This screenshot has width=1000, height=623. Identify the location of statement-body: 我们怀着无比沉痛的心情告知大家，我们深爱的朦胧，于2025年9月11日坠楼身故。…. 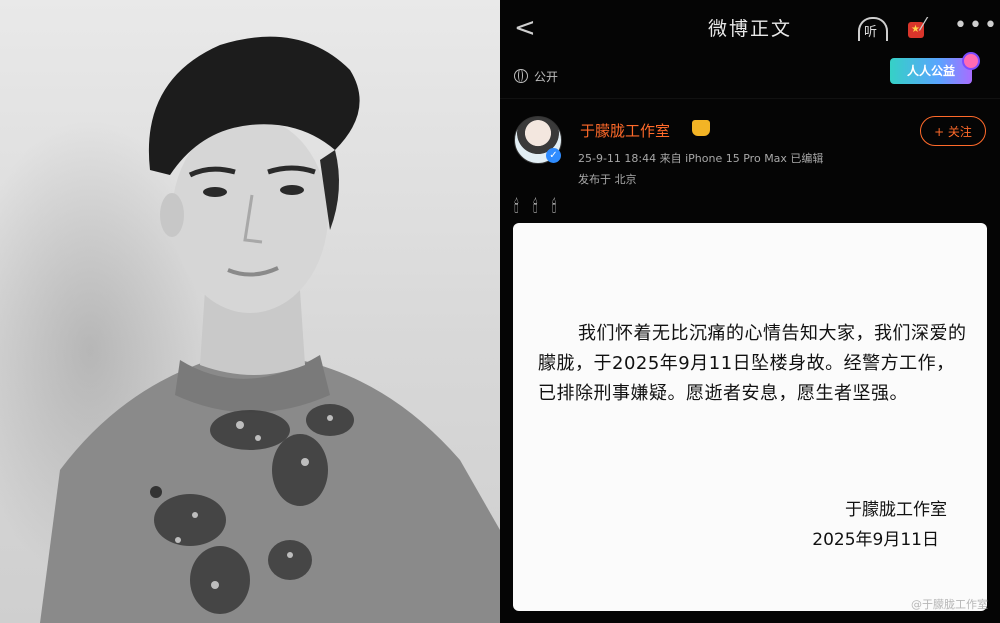
(752, 363).